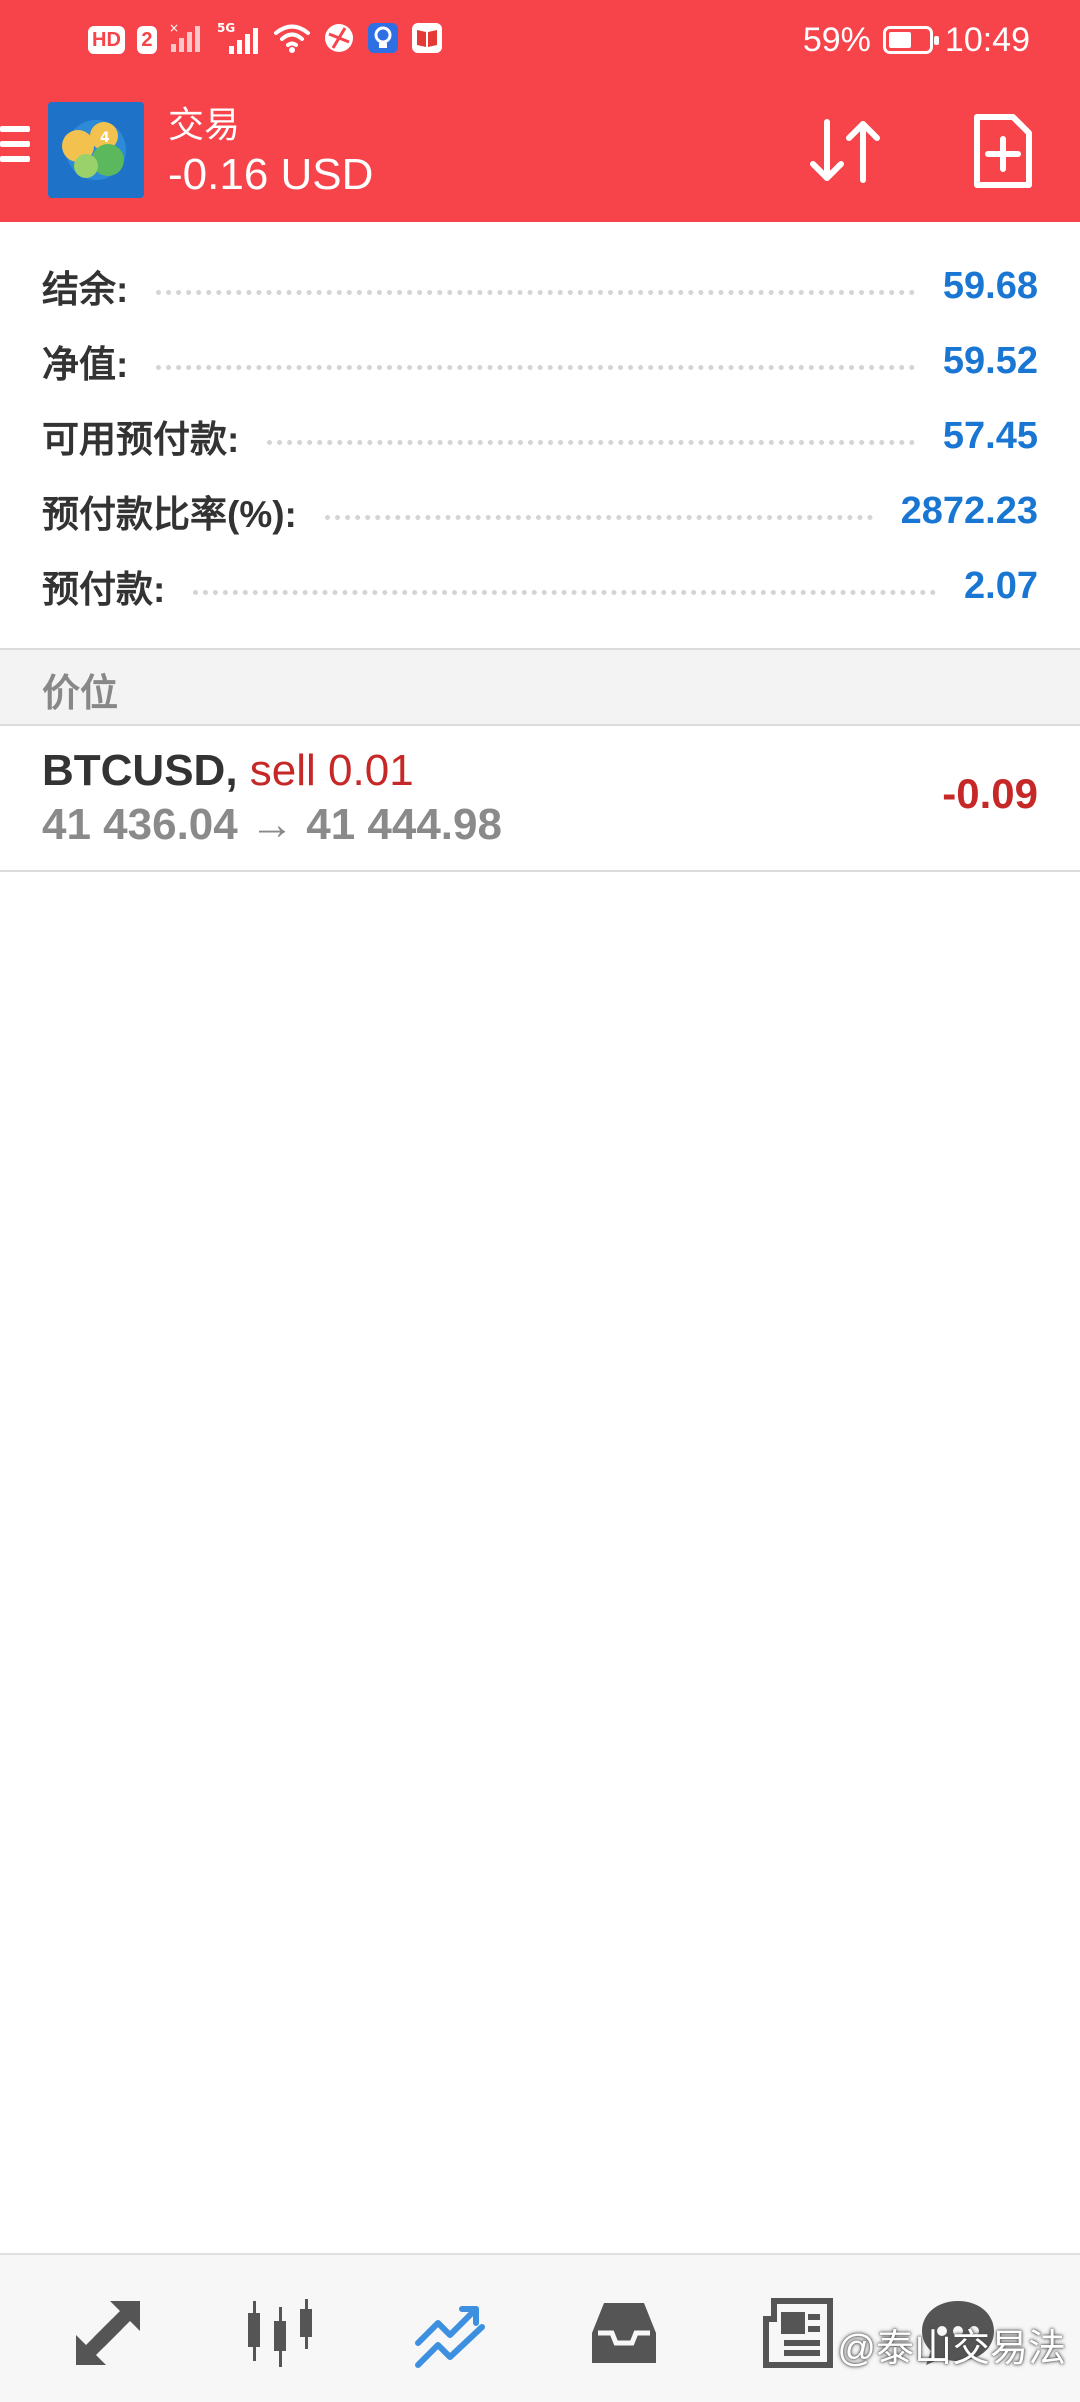 The width and height of the screenshot is (1080, 2402). I want to click on battery-percent: 59%, so click(836, 39).